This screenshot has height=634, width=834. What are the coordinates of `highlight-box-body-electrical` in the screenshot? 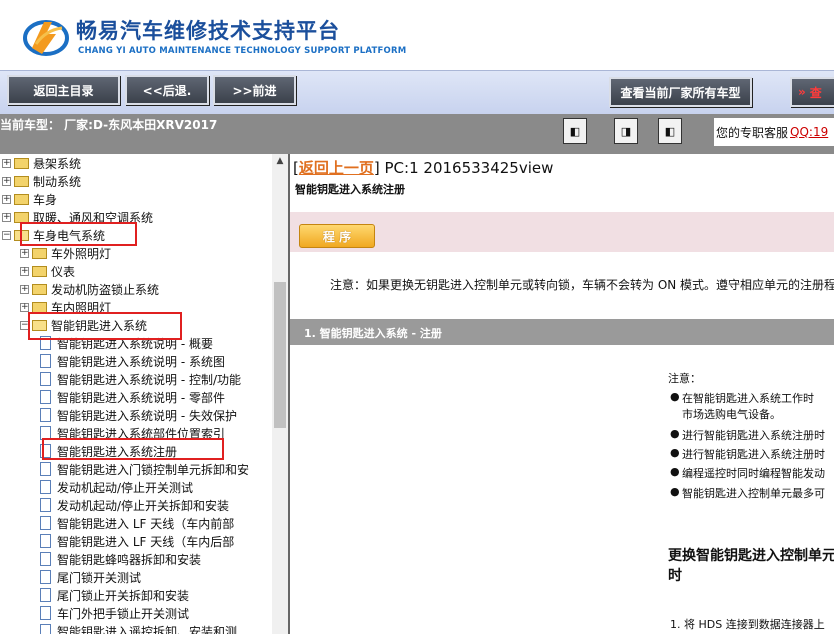 It's located at (78, 234).